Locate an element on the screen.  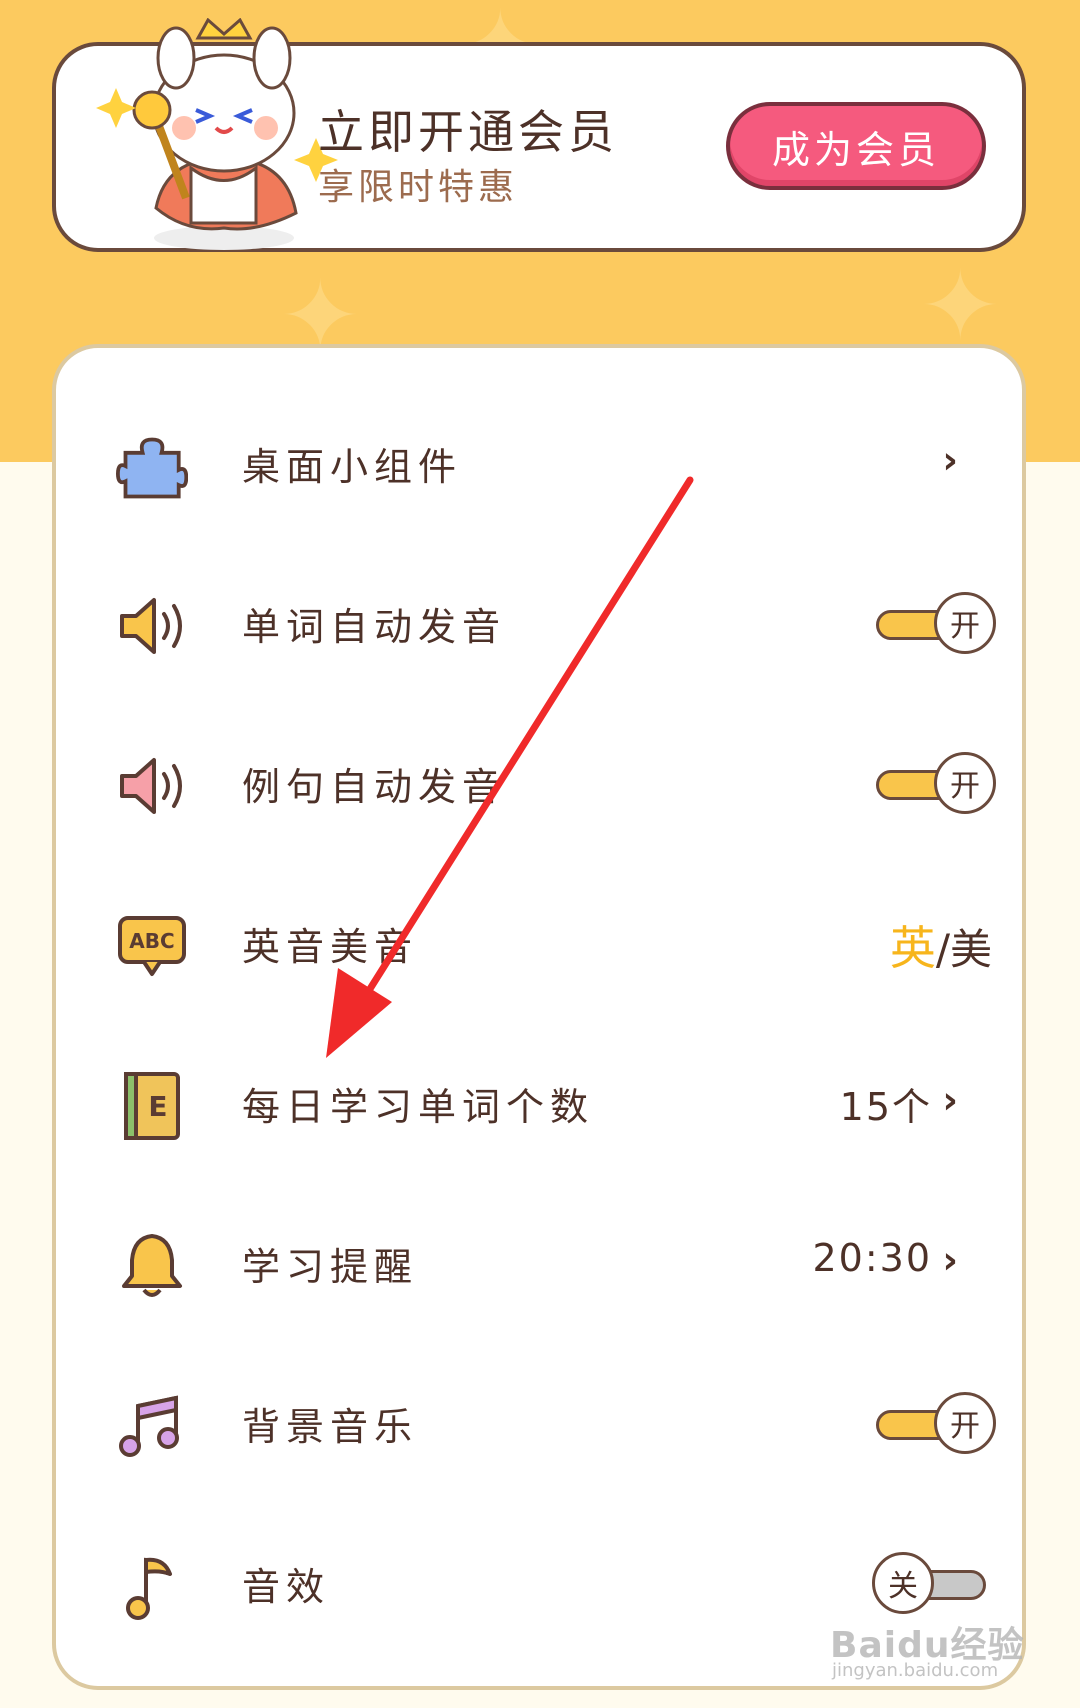
become-member-button: 成为会员 is located at coordinates (856, 146).